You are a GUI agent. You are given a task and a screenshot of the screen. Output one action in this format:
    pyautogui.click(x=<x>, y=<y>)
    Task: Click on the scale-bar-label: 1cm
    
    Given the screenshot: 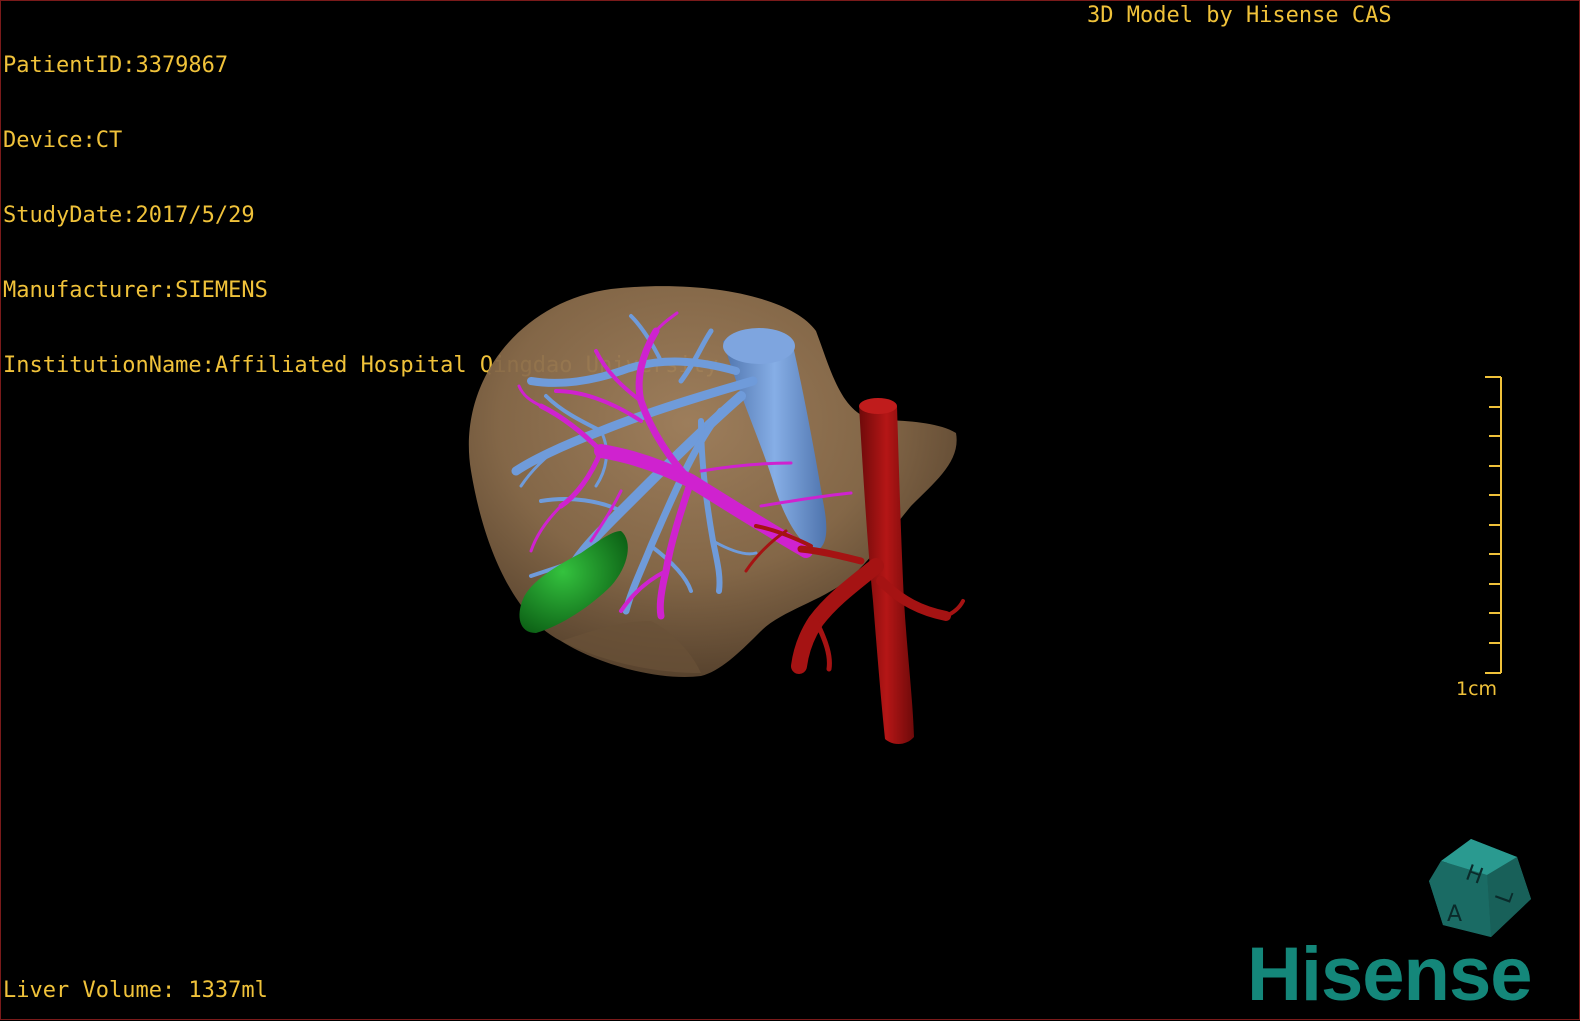 What is the action you would take?
    pyautogui.click(x=1476, y=689)
    